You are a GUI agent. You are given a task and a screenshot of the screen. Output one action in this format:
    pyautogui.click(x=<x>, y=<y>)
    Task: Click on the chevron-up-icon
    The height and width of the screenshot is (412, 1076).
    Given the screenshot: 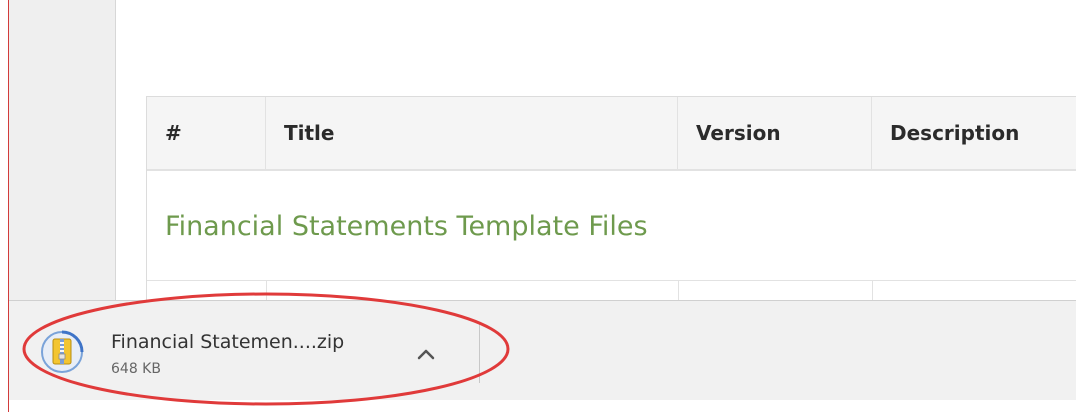 What is the action you would take?
    pyautogui.click(x=426, y=354)
    